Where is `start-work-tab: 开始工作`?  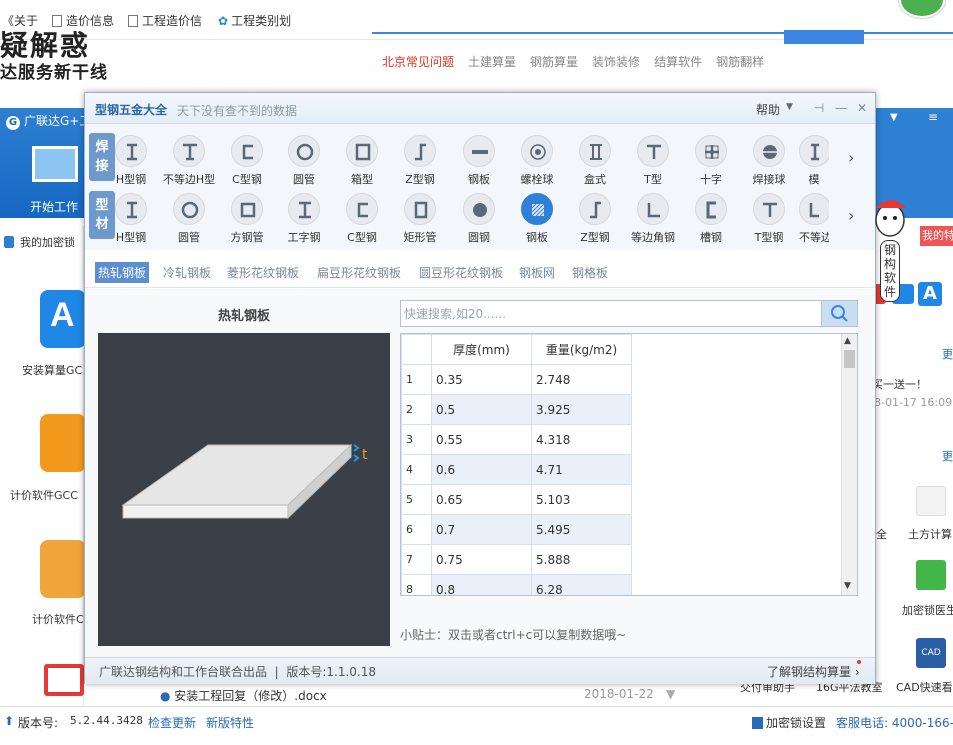
start-work-tab: 开始工作 is located at coordinates (54, 206).